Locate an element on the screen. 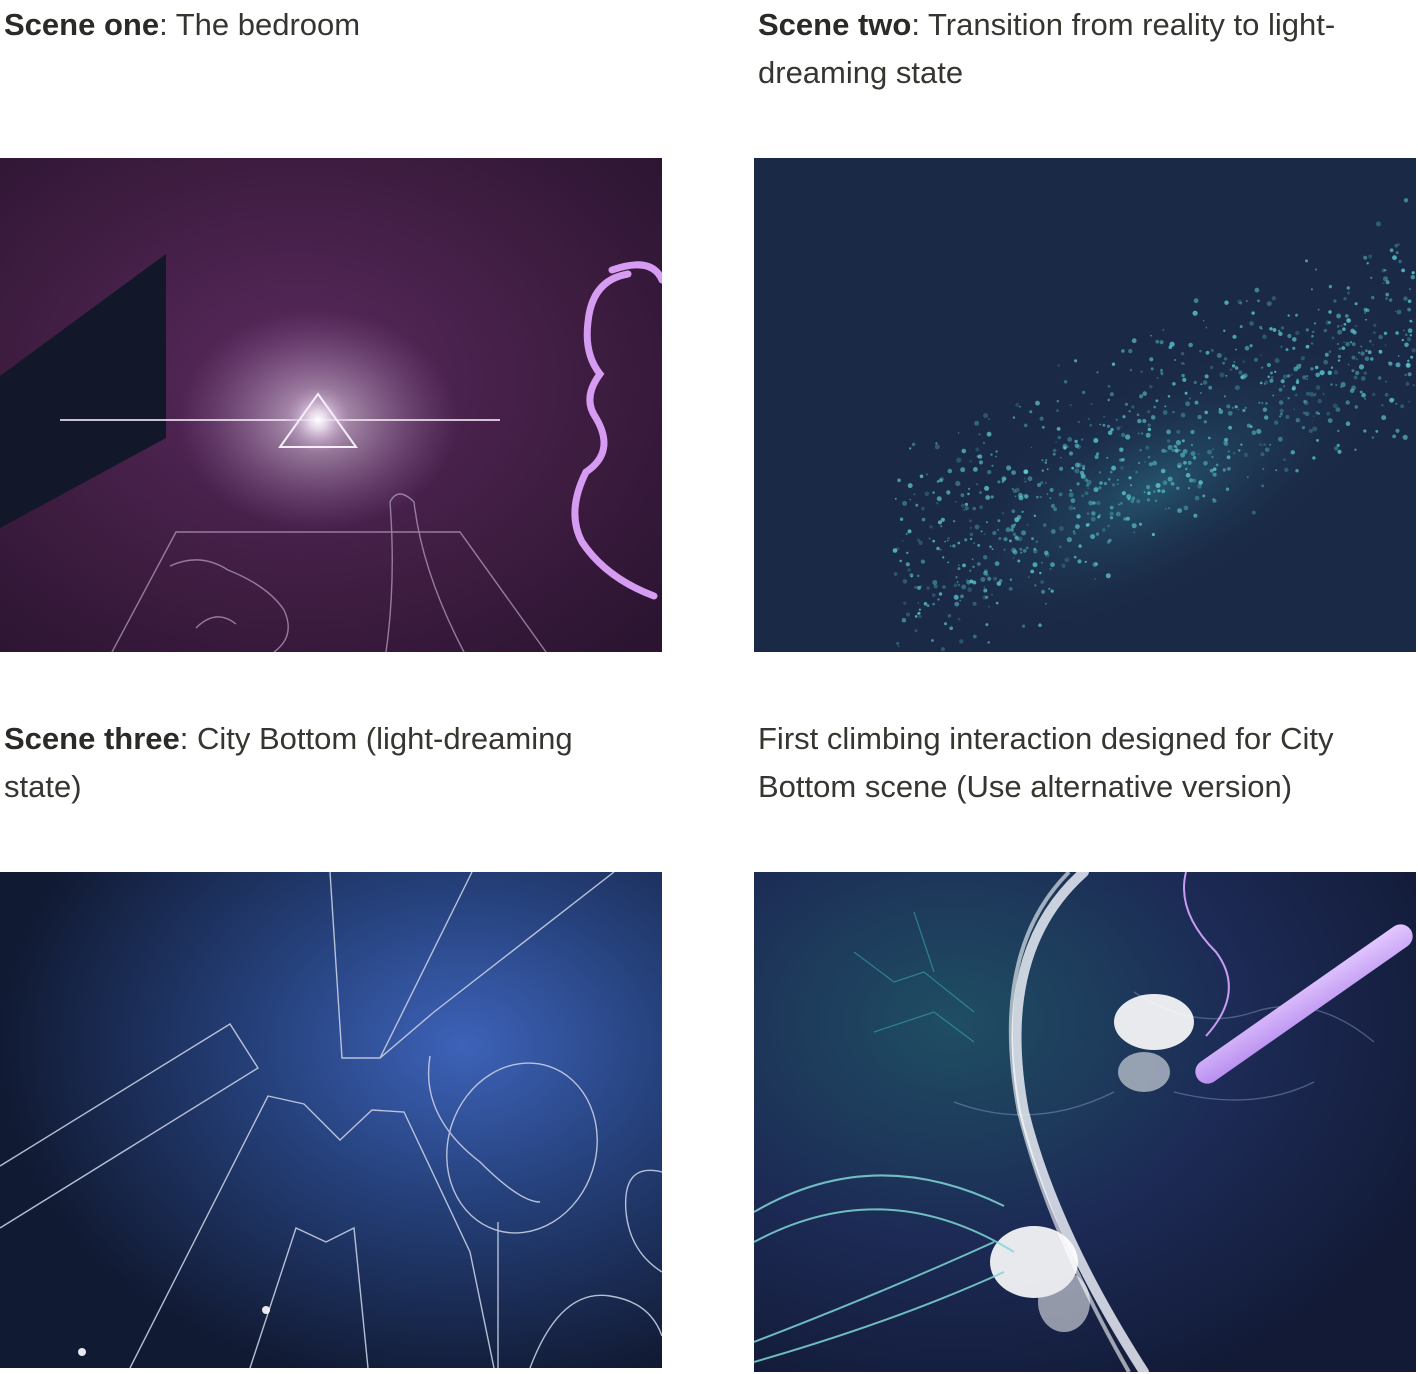 This screenshot has height=1374, width=1418. scene-one-caption: Scene one: The bedroom is located at coordinates (329, 25).